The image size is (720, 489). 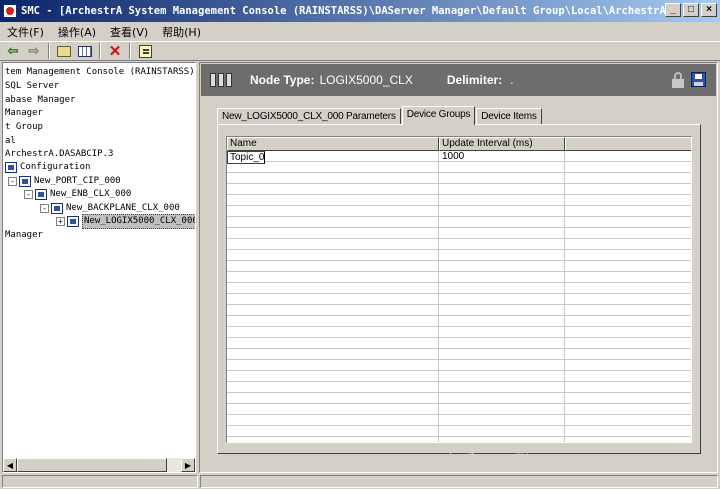 What do you see at coordinates (309, 116) in the screenshot?
I see `tab-parameters: New_LOGIX5000_CLX_000 Parameters` at bounding box center [309, 116].